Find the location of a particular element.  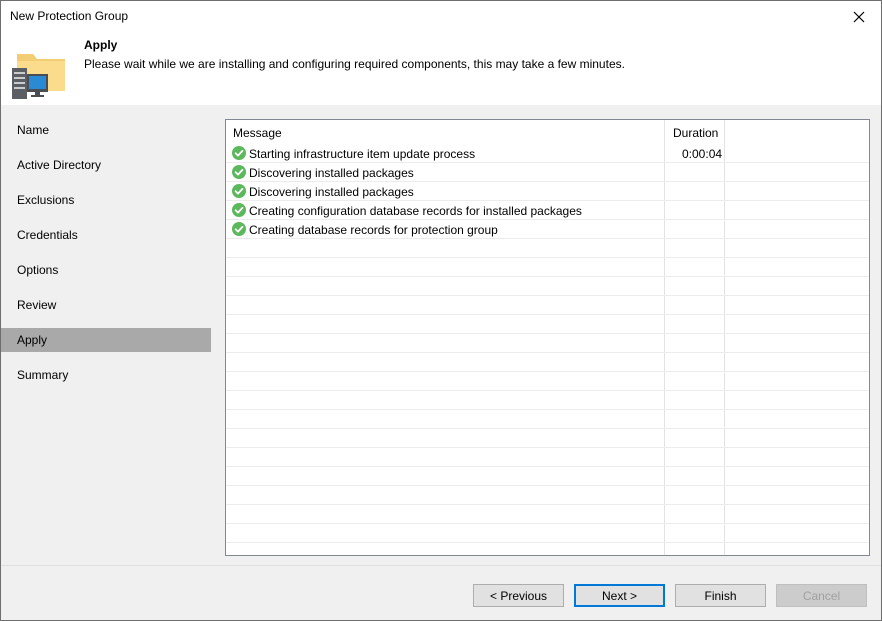

close-icon is located at coordinates (859, 16).